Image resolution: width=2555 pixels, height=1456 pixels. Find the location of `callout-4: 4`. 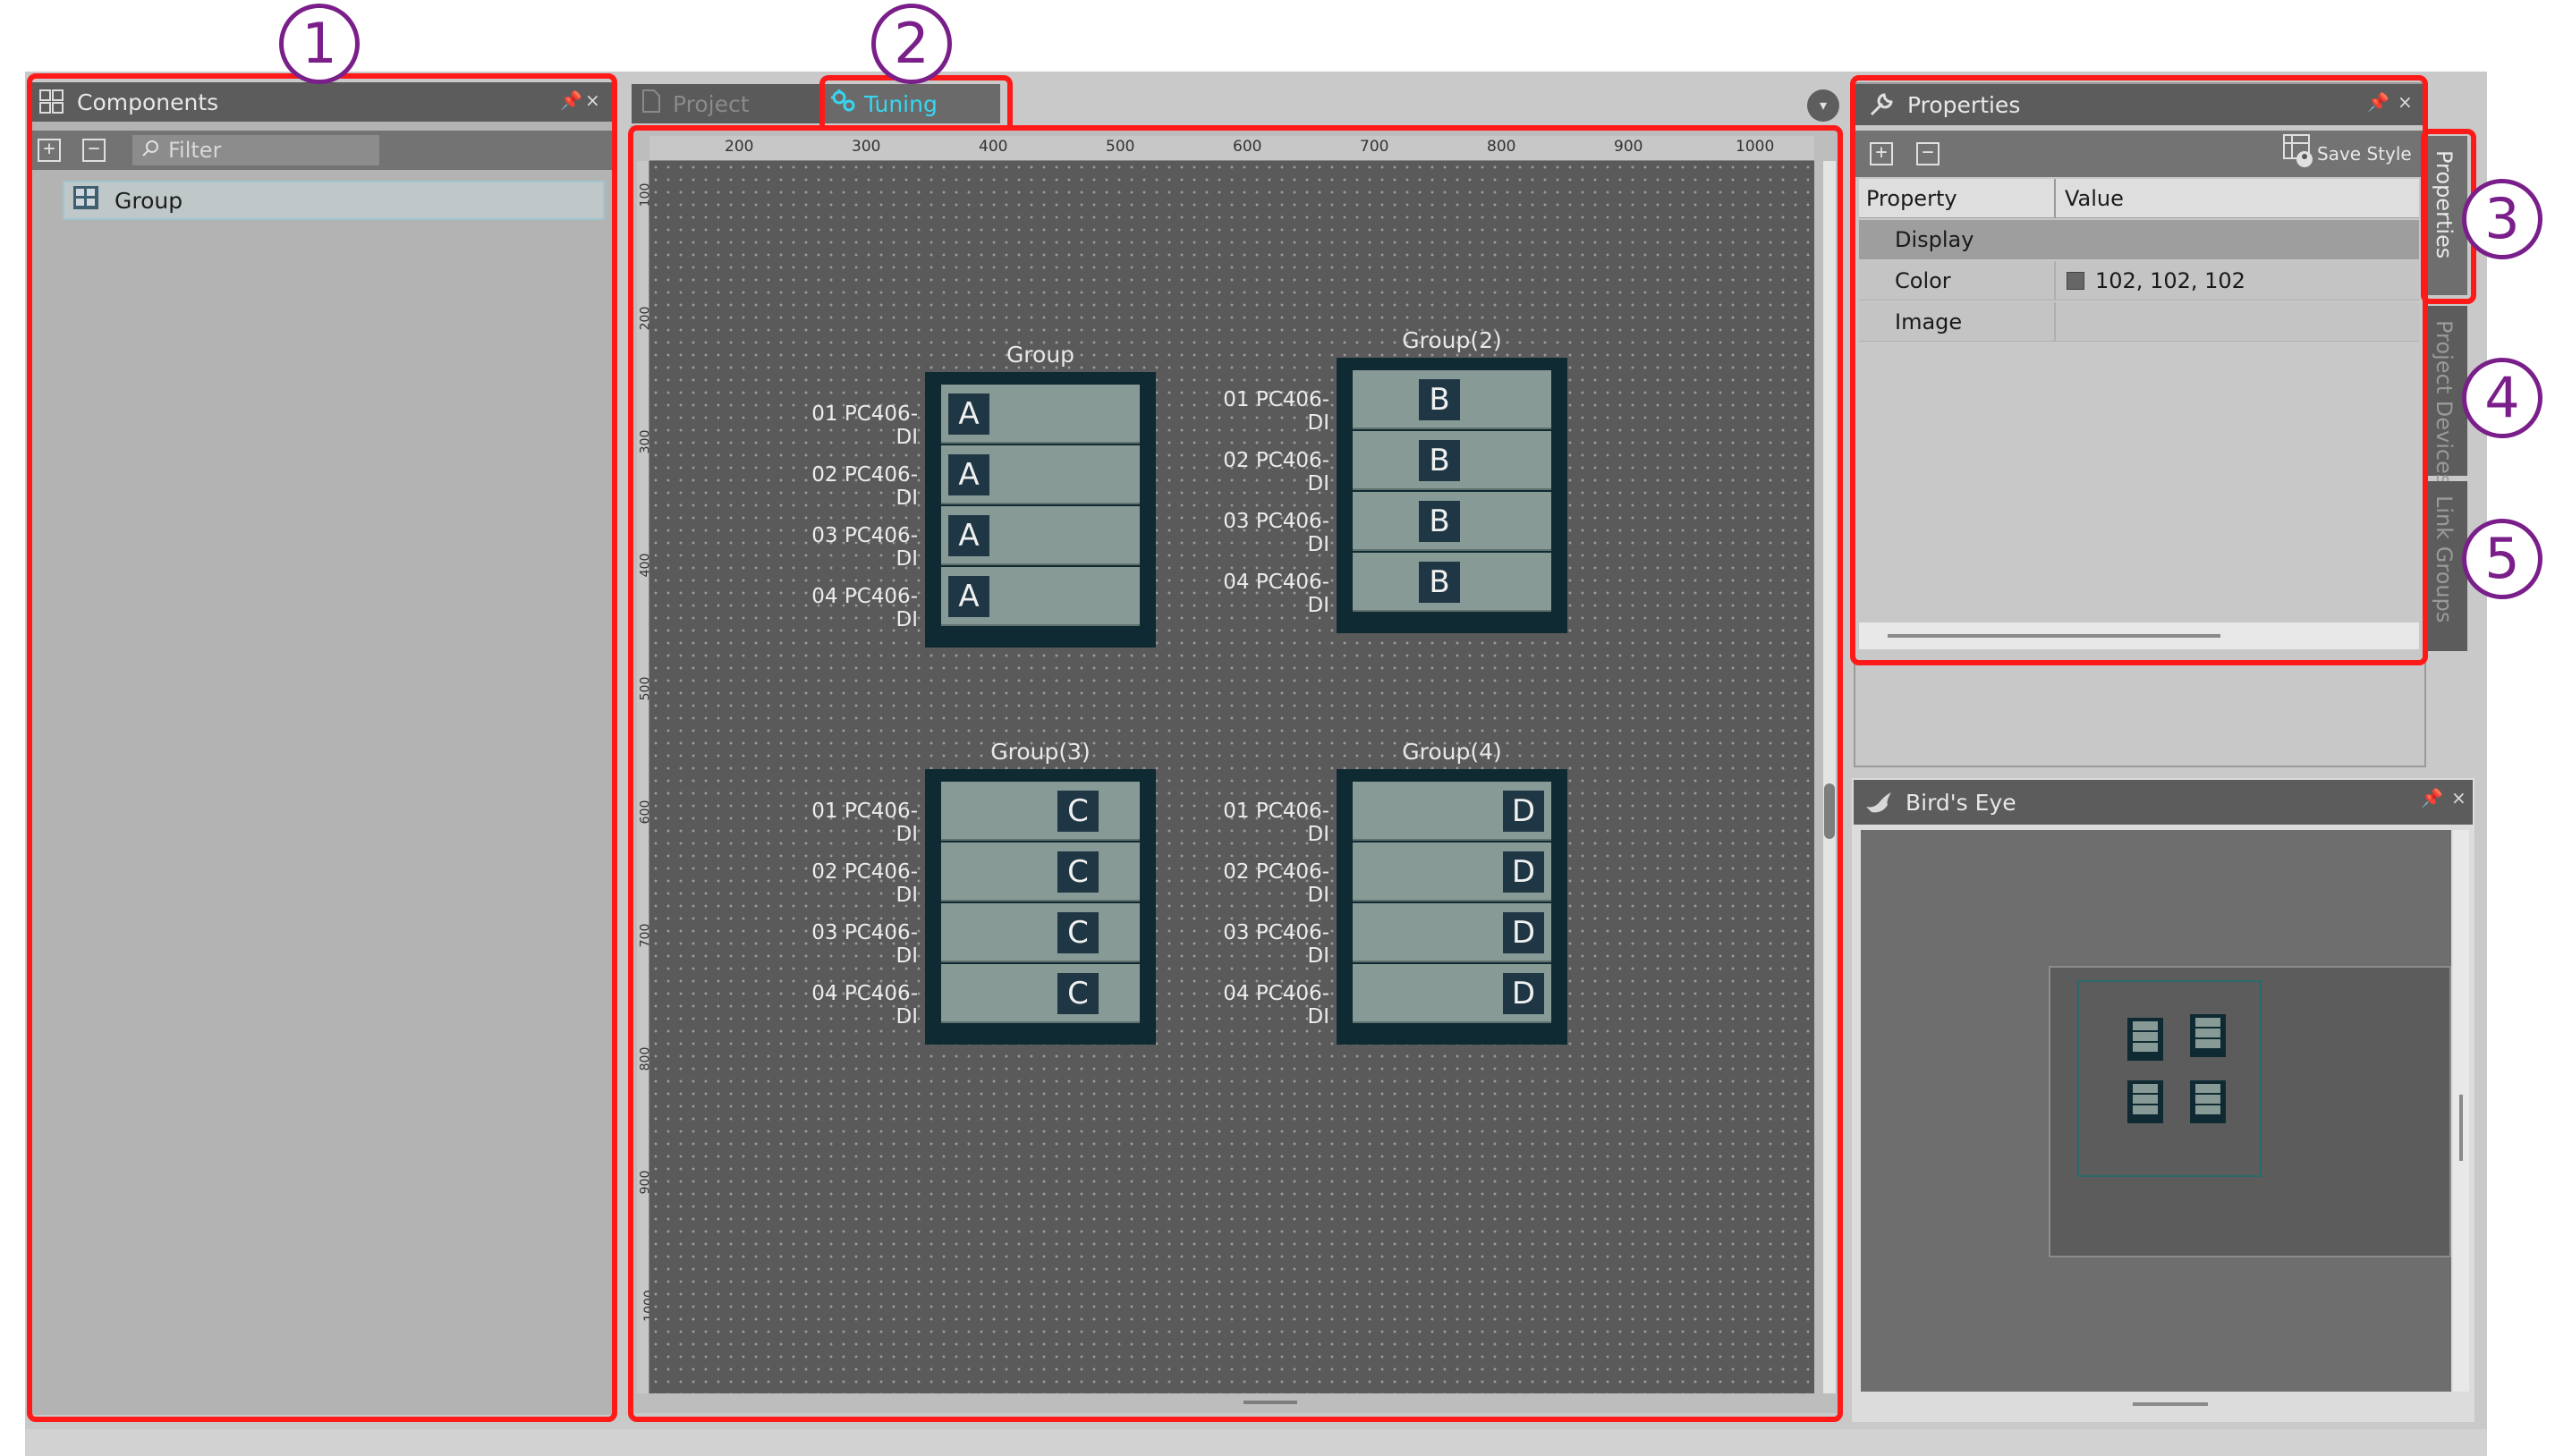

callout-4: 4 is located at coordinates (2502, 398).